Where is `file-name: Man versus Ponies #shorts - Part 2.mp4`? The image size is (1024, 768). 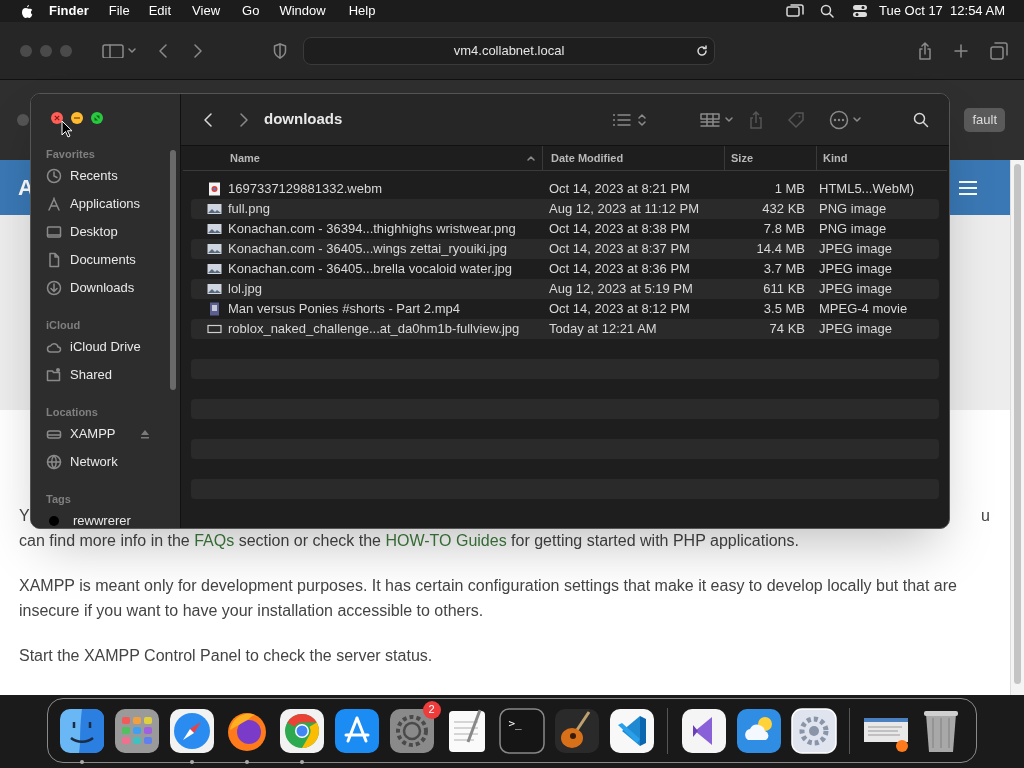 file-name: Man versus Ponies #shorts - Part 2.mp4 is located at coordinates (344, 309).